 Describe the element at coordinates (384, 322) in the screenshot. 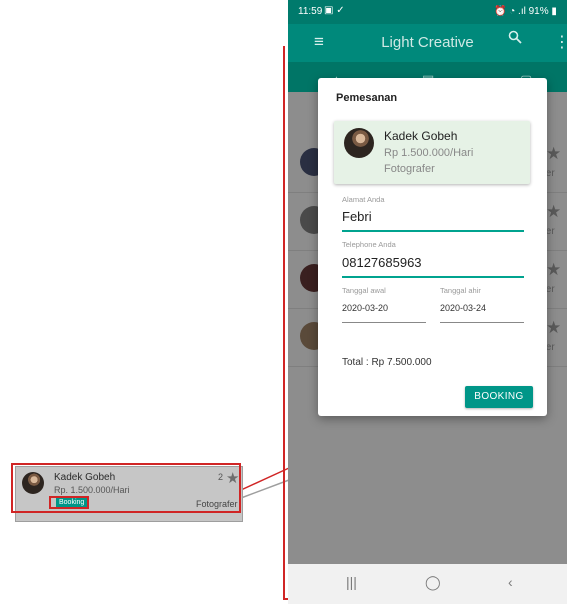

I see `start-date-underline` at that location.